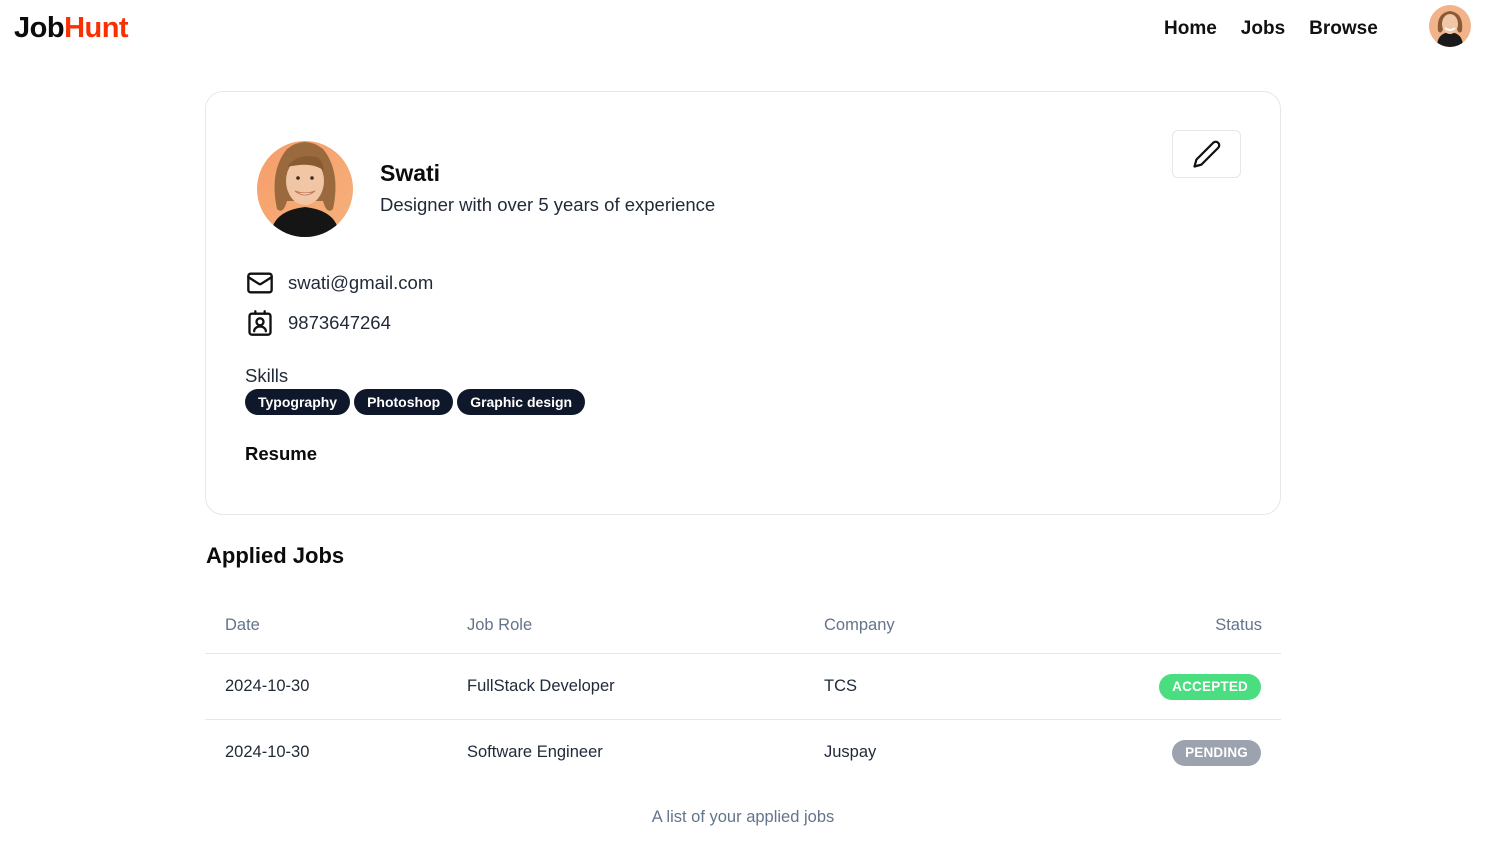  I want to click on email-row: swati@gmail.com, so click(339, 283).